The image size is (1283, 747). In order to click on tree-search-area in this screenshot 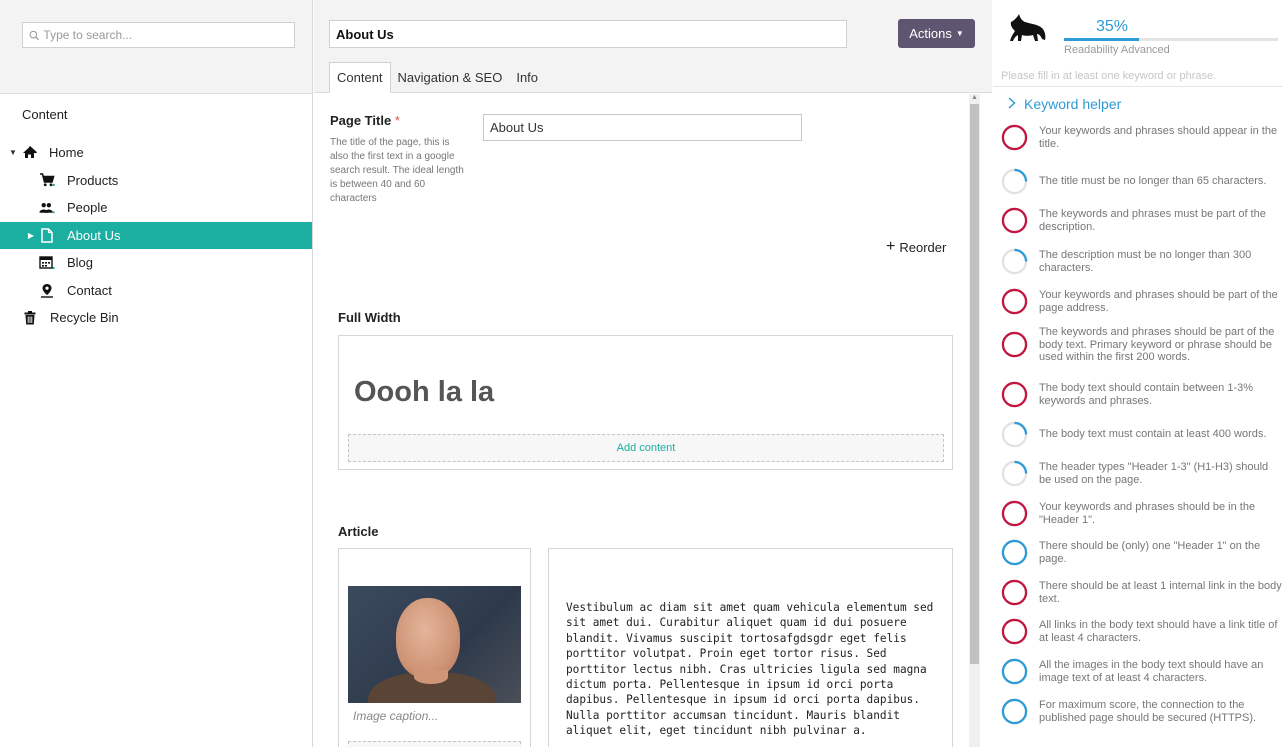, I will do `click(156, 47)`.